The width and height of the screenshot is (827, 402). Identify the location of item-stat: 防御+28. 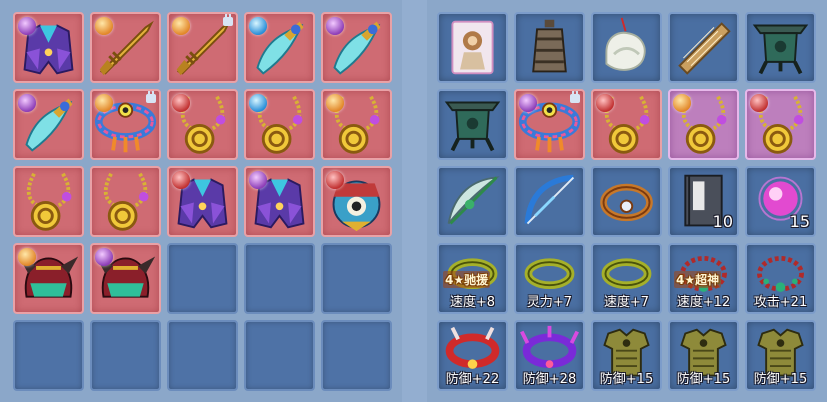
(549, 379).